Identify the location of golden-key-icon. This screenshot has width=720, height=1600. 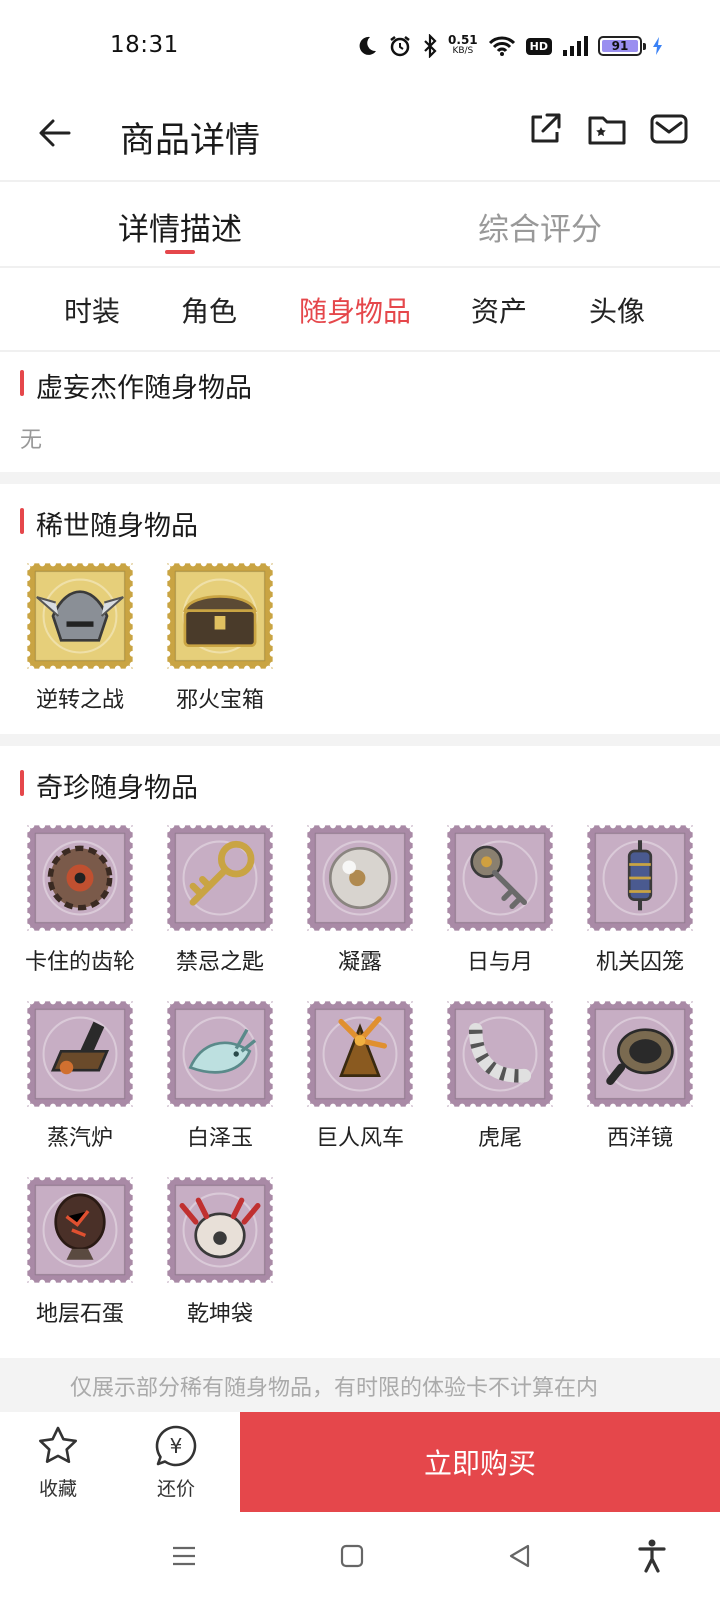
(220, 878).